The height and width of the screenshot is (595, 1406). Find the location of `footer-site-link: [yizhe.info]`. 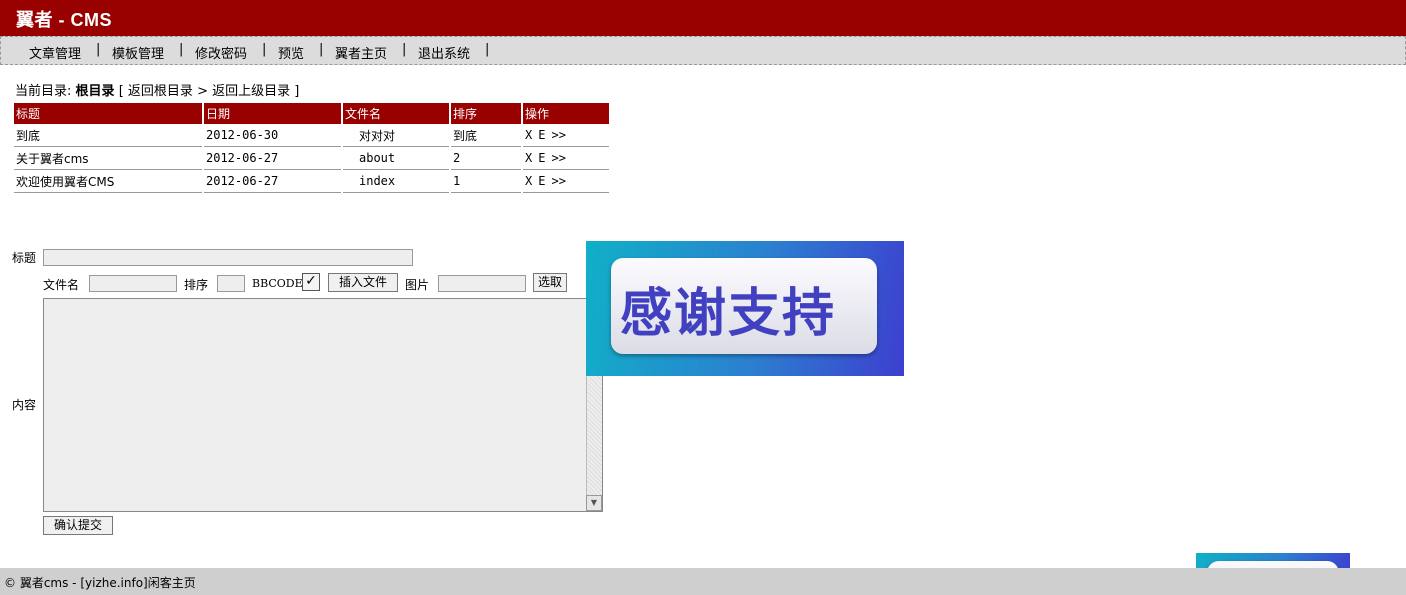

footer-site-link: [yizhe.info] is located at coordinates (113, 583).